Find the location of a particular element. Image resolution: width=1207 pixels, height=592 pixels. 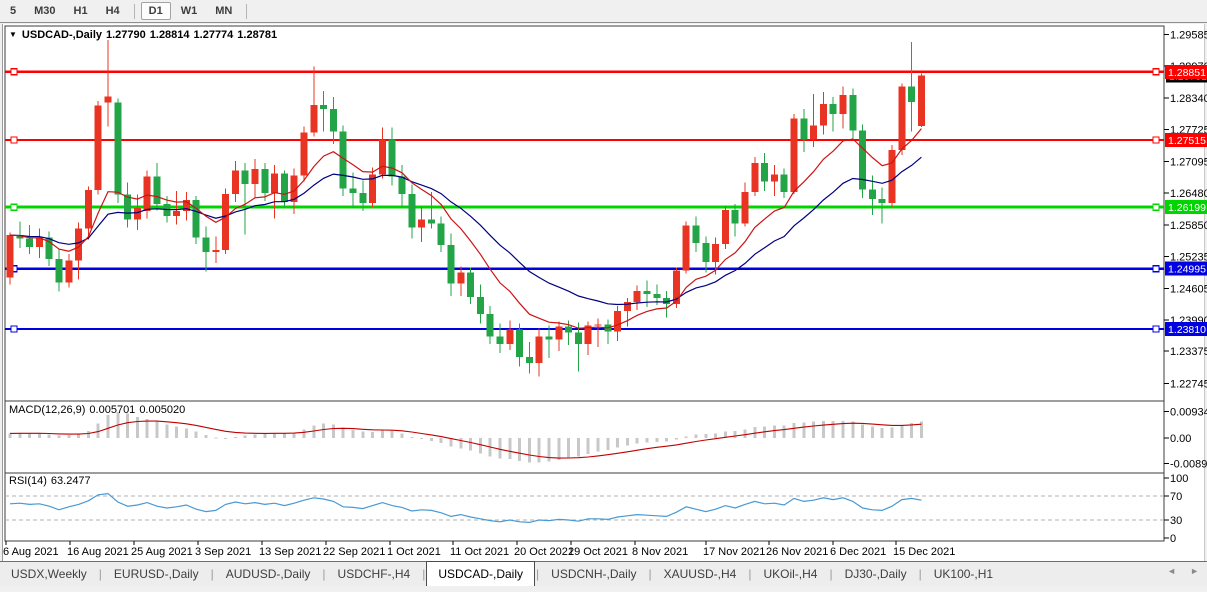

macd-main-value: 0.005701 is located at coordinates (112, 410).